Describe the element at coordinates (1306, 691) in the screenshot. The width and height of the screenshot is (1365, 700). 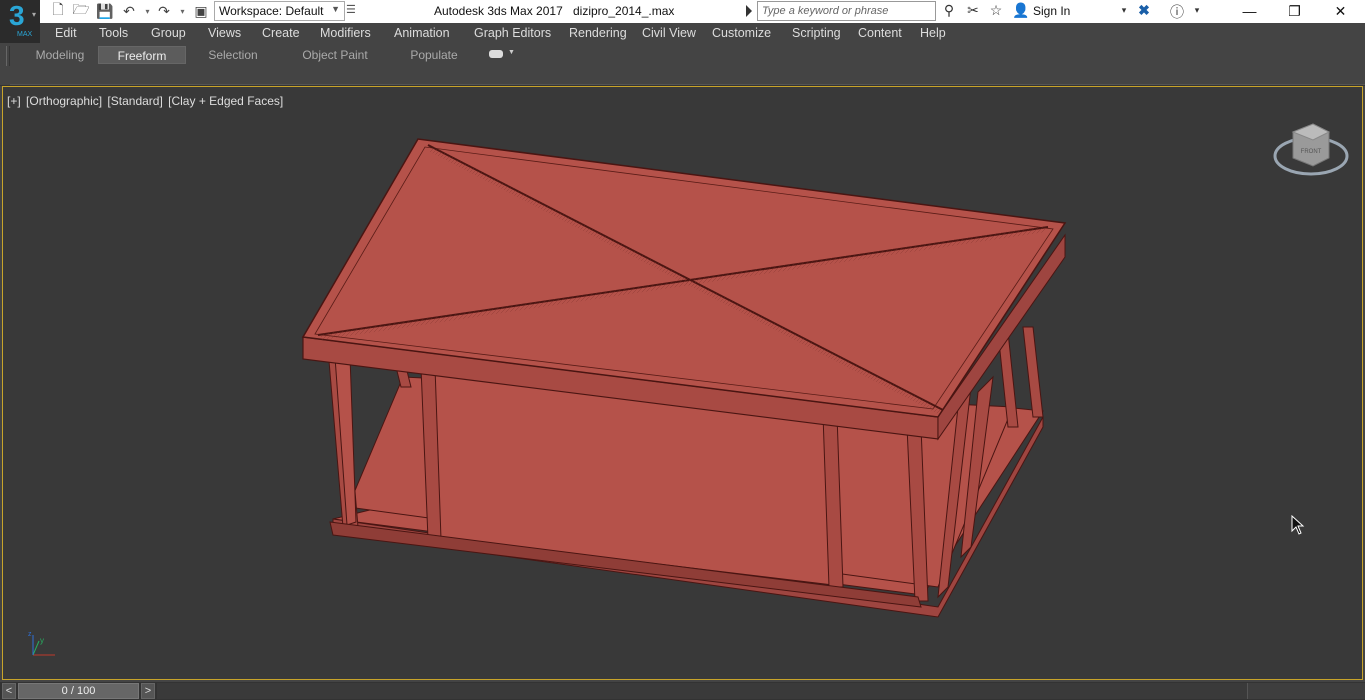
I see `time-slider-end-area` at that location.